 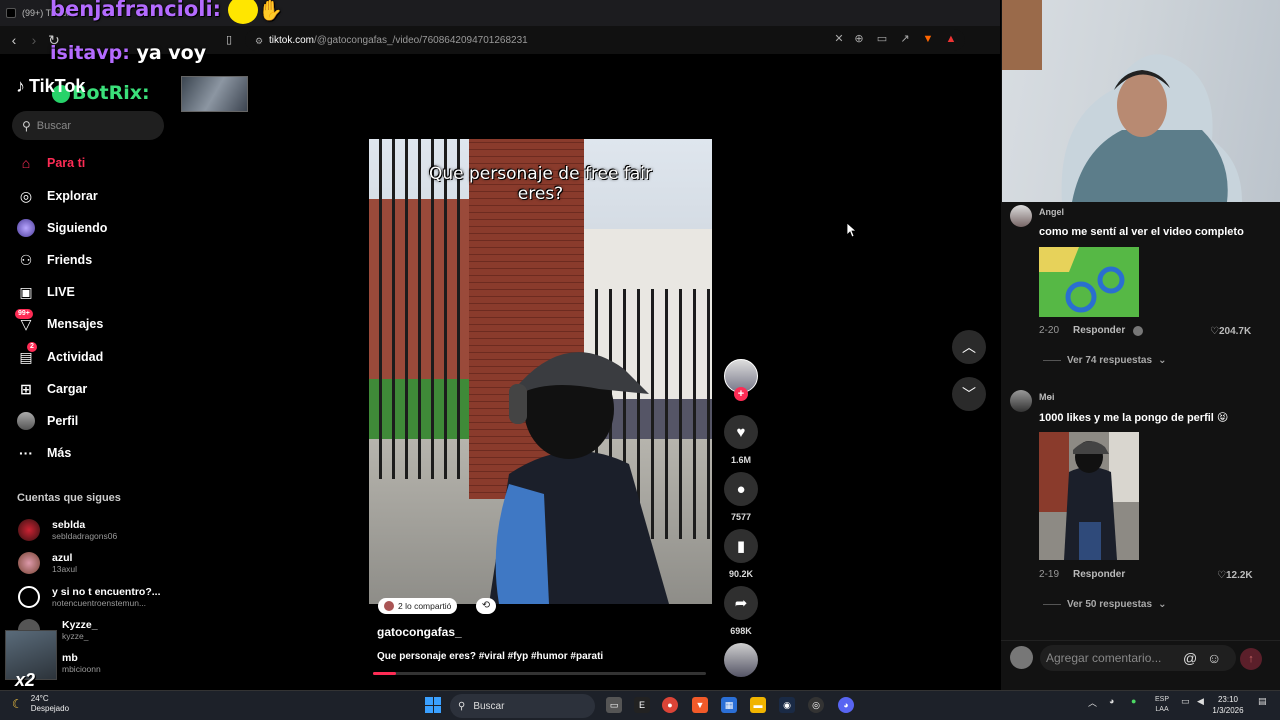 What do you see at coordinates (57, 86) in the screenshot?
I see `logo-text: TikTok` at bounding box center [57, 86].